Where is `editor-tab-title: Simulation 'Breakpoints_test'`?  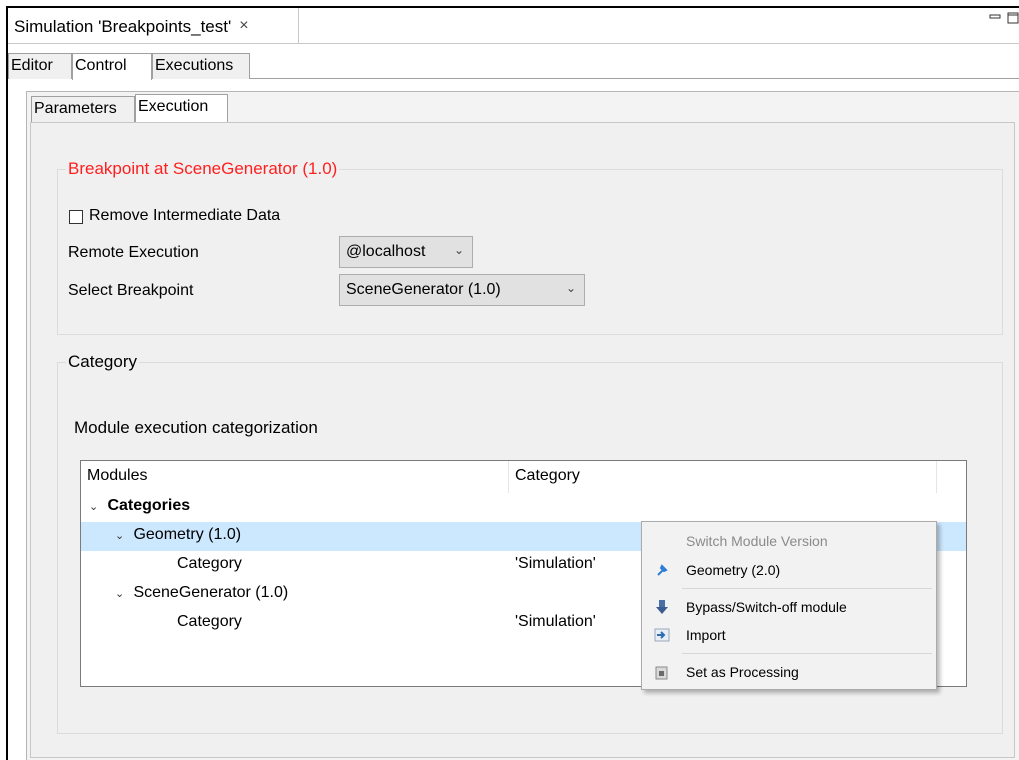
editor-tab-title: Simulation 'Breakpoints_test' is located at coordinates (123, 26).